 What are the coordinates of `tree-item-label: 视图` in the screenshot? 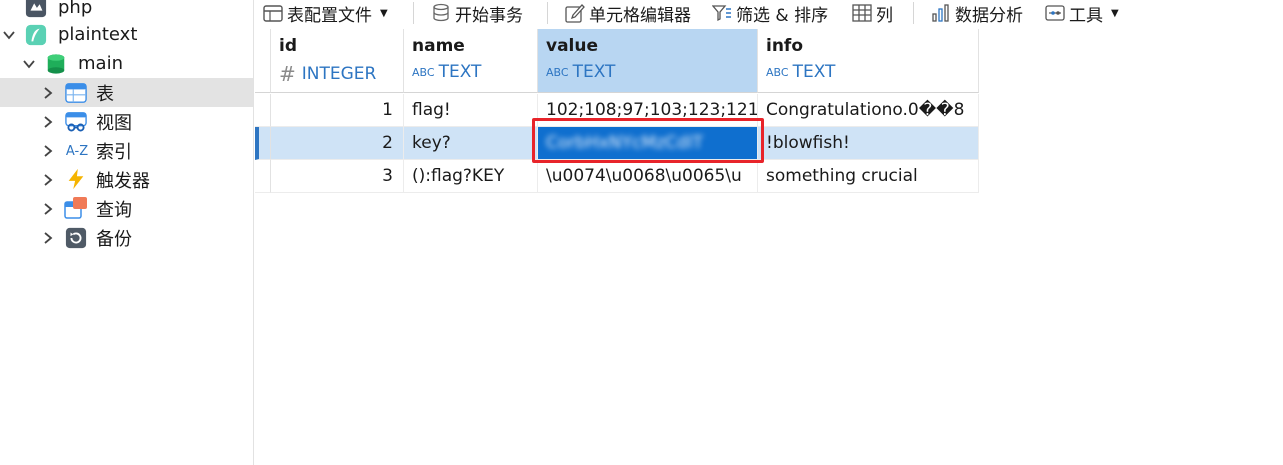 It's located at (114, 123).